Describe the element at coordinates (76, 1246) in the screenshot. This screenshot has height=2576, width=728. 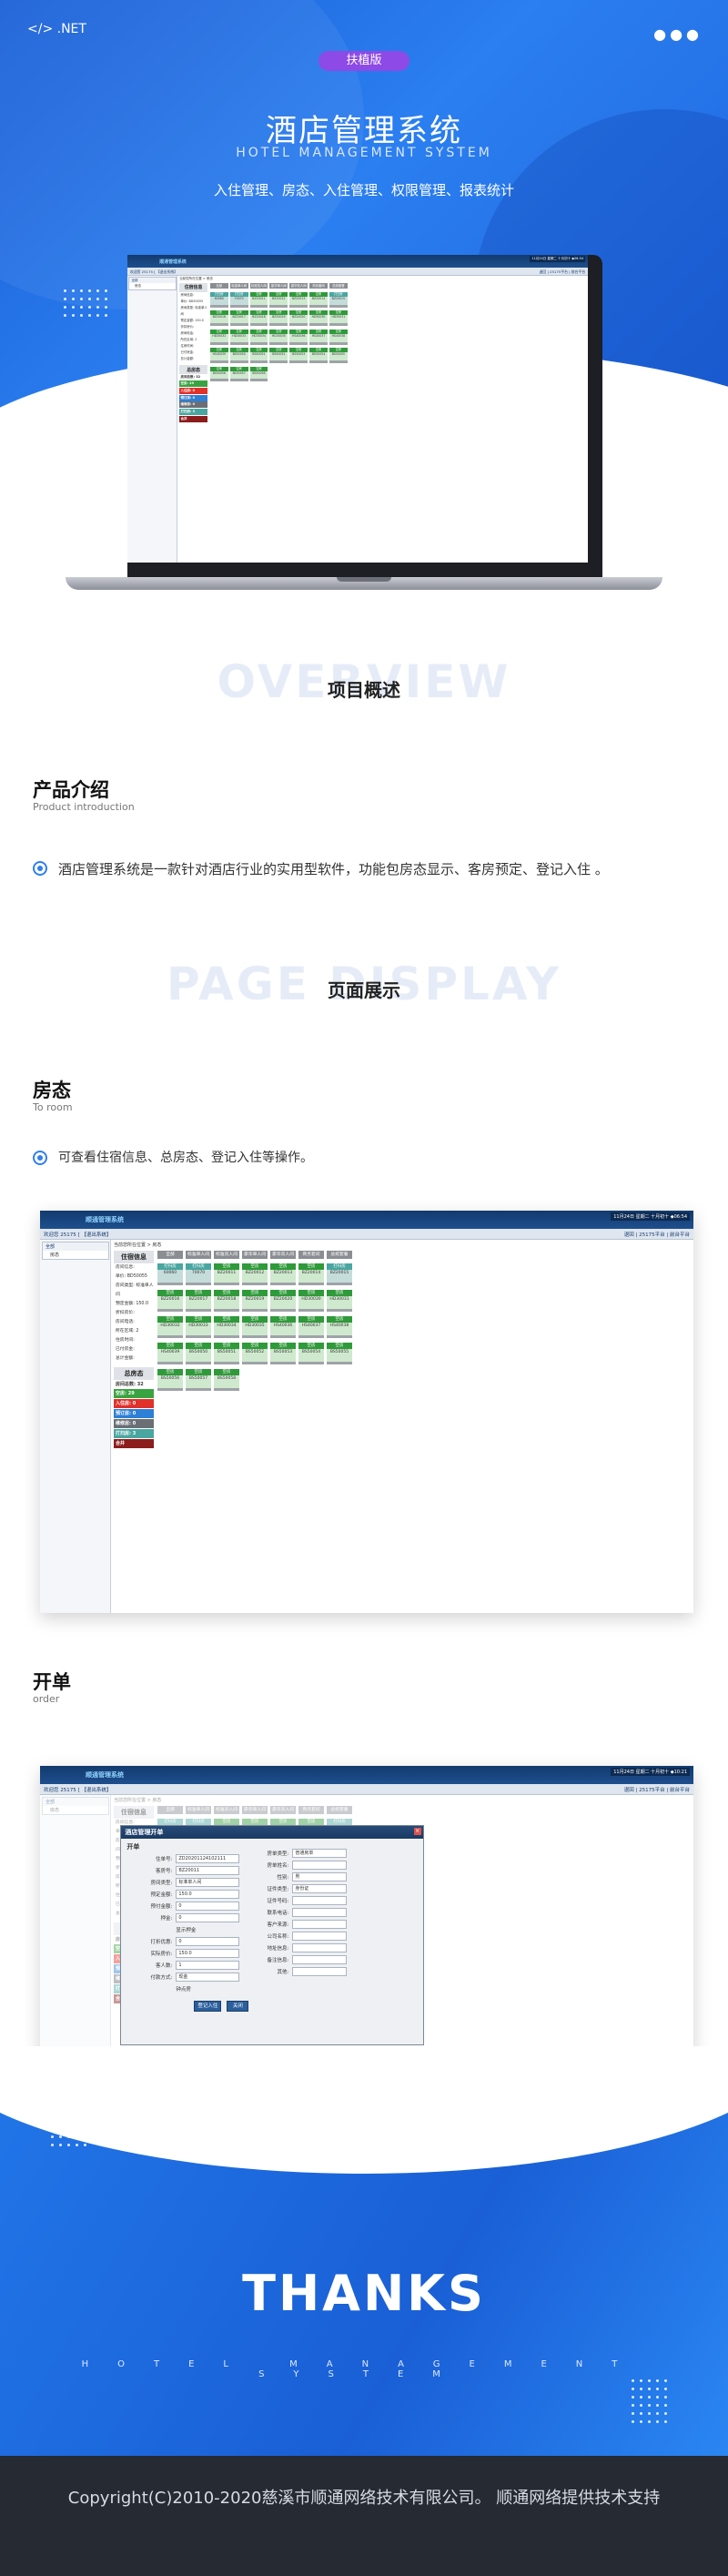
I see `tree-head: 全部` at that location.